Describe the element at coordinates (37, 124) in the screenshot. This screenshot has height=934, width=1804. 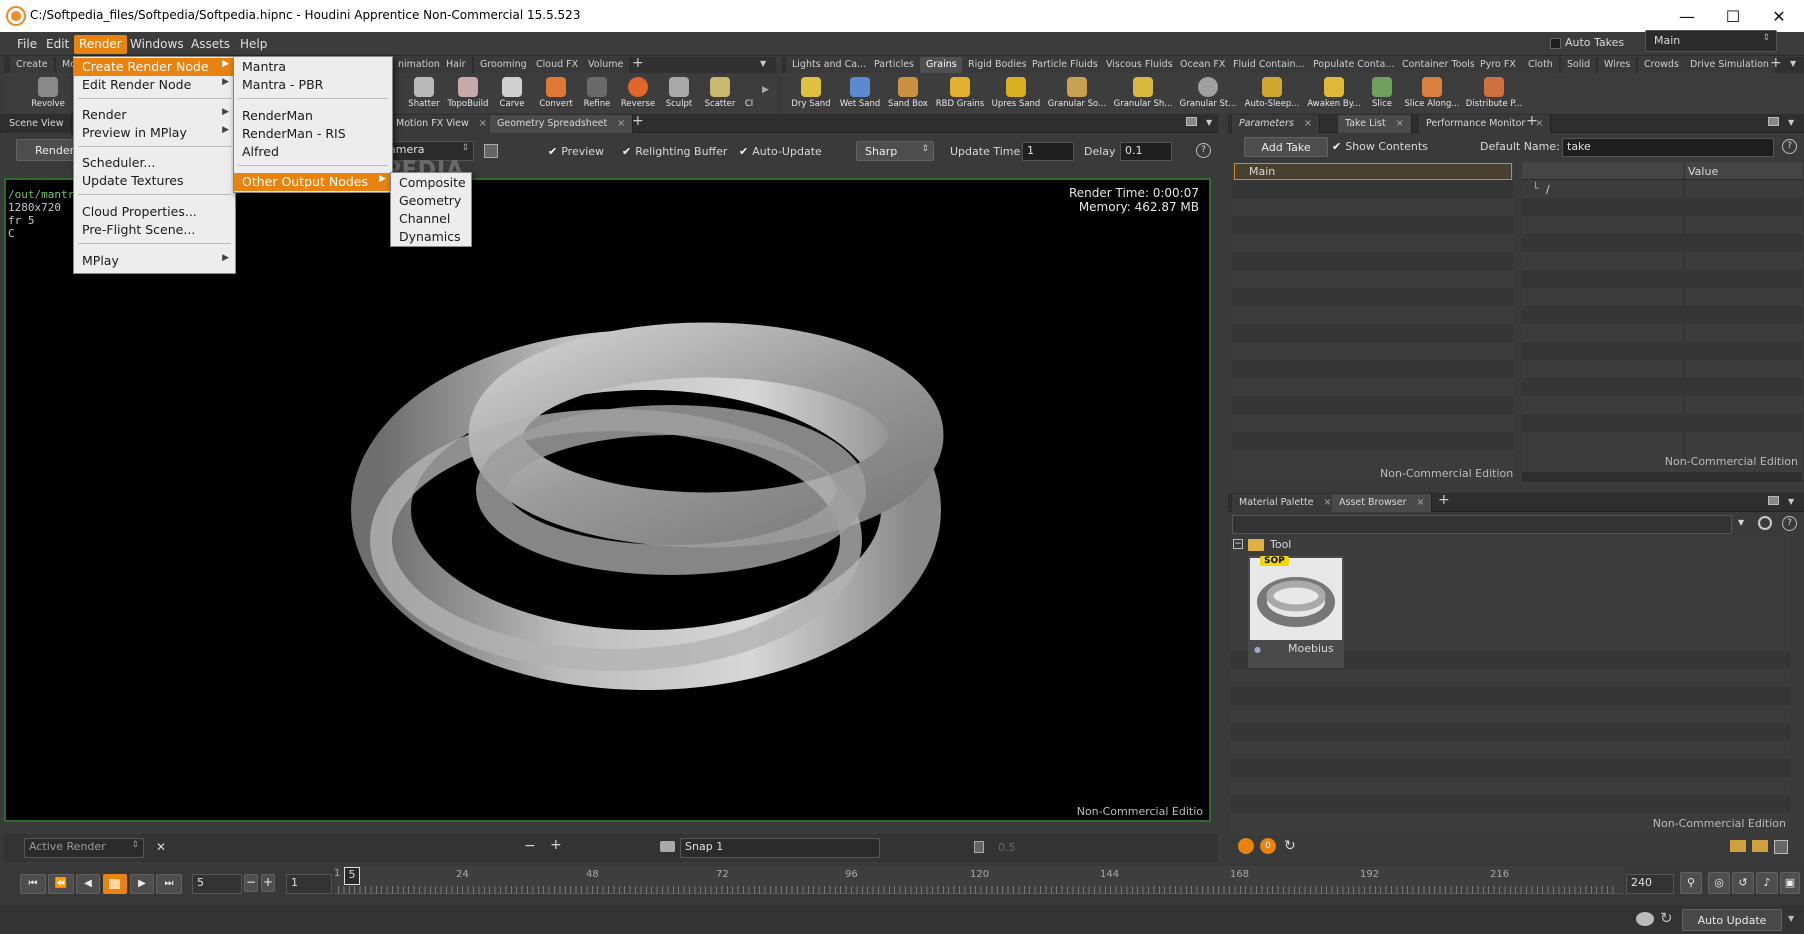
I see `tab-scene-view: Scene View` at that location.